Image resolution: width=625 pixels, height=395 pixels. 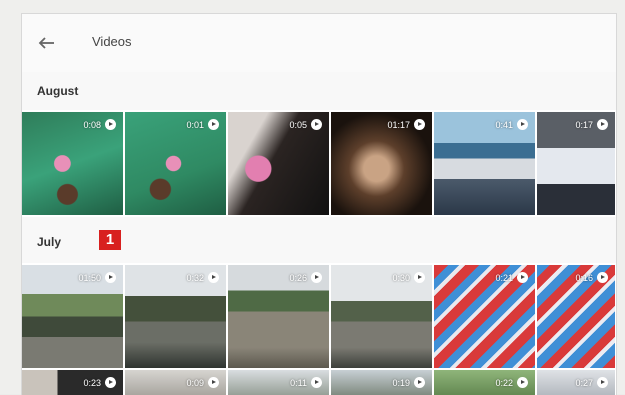 I want to click on video-thumbnail: 01:17, so click(x=381, y=163).